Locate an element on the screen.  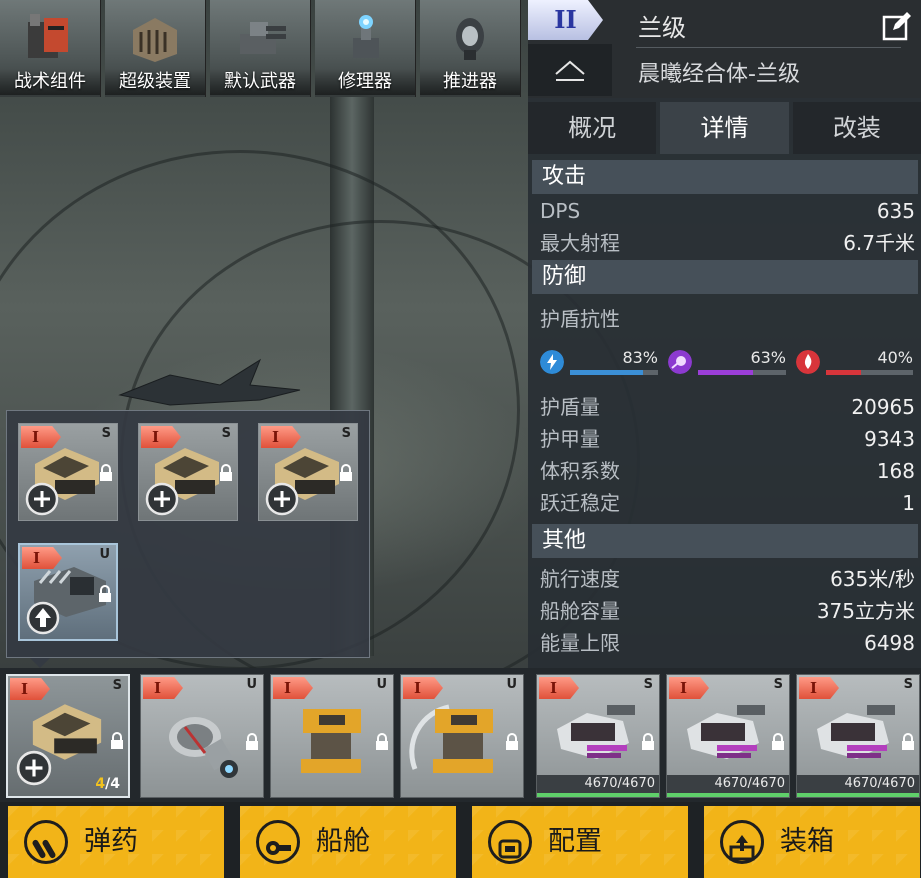
tactical-component-icon is located at coordinates (48, 36).